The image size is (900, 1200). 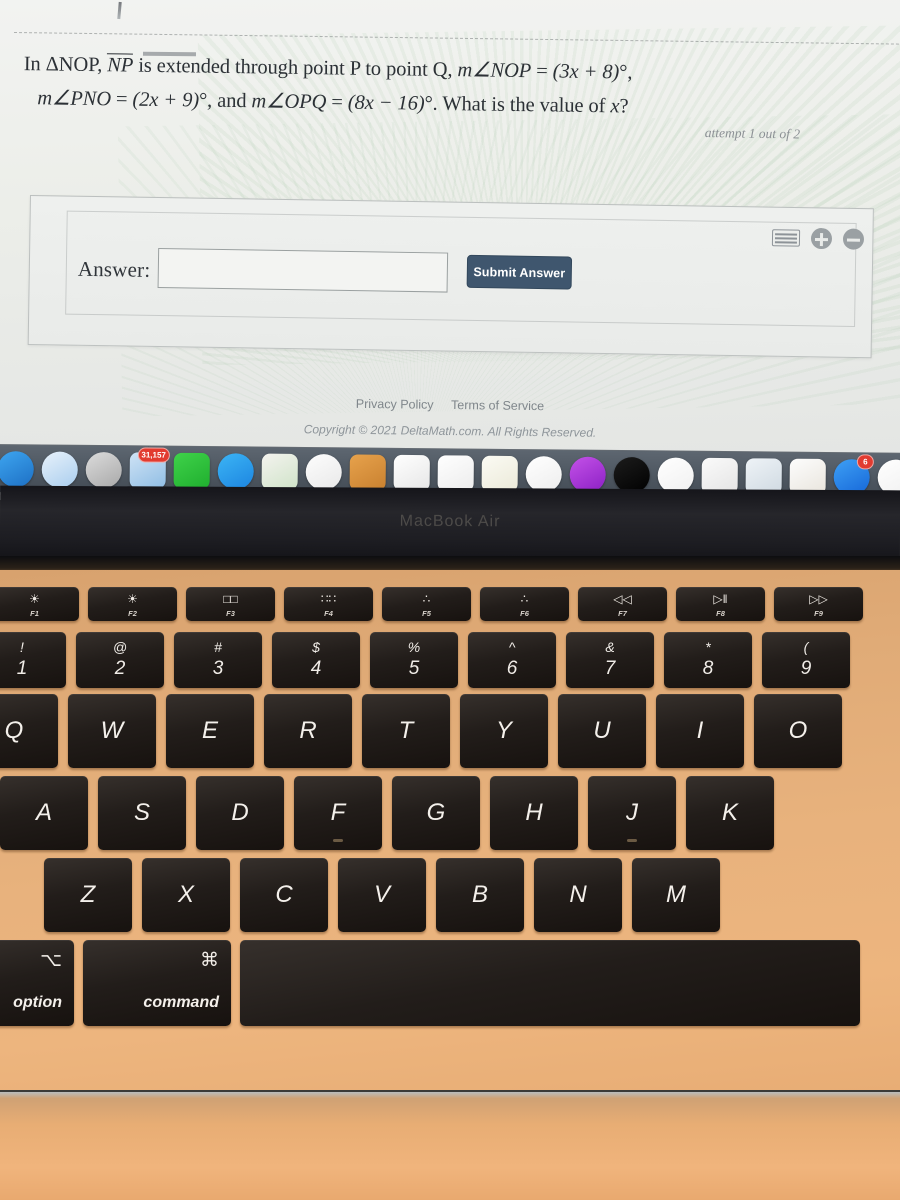 I want to click on dock-item-launchpad, so click(x=104, y=469).